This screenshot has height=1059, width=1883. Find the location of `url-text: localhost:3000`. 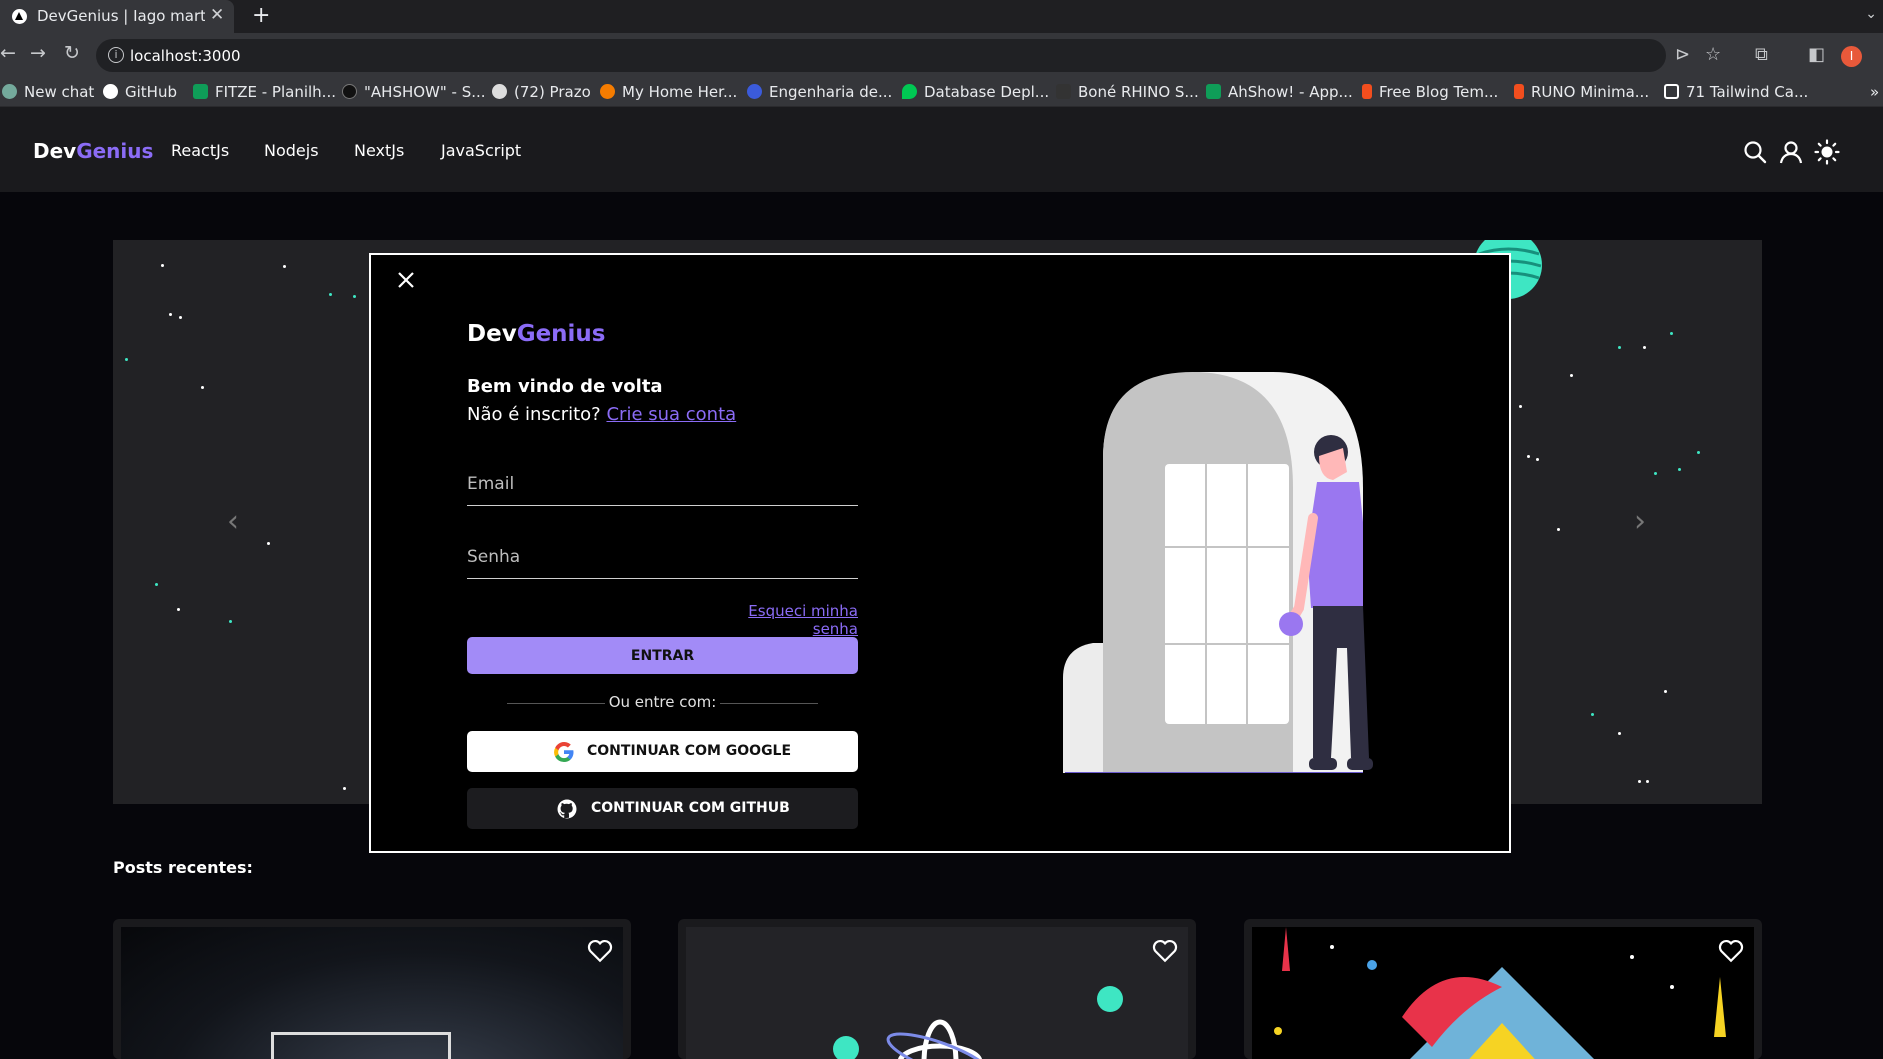

url-text: localhost:3000 is located at coordinates (185, 56).